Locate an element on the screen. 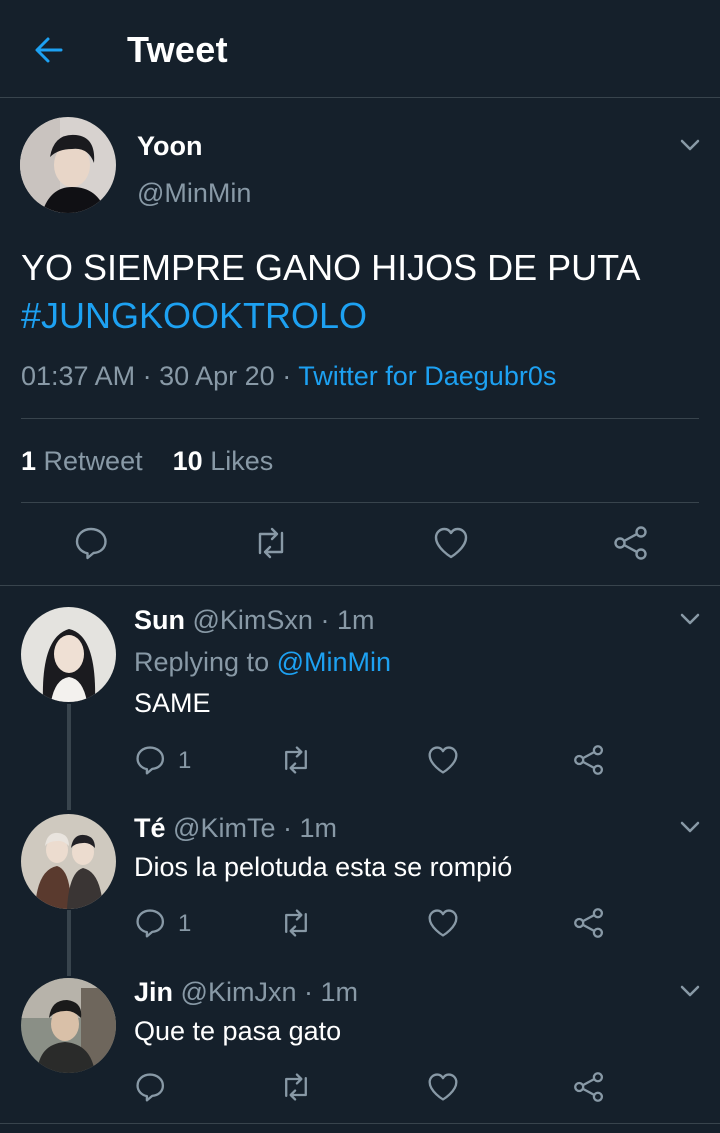 The image size is (720, 1133). reply-header: Sun @KimSxn · 1m is located at coordinates (254, 620).